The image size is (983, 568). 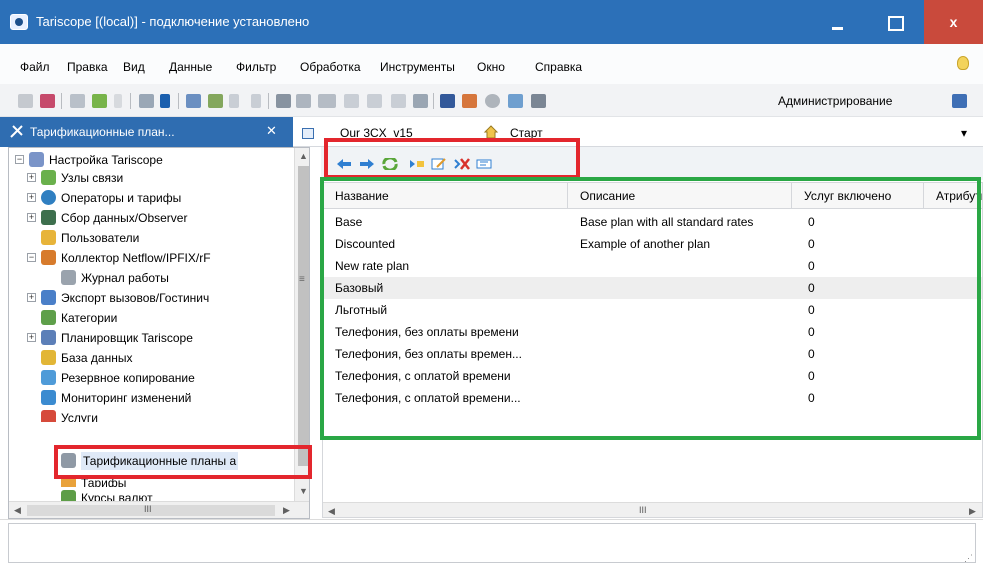 I want to click on menu-data: Данные, so click(x=190, y=67).